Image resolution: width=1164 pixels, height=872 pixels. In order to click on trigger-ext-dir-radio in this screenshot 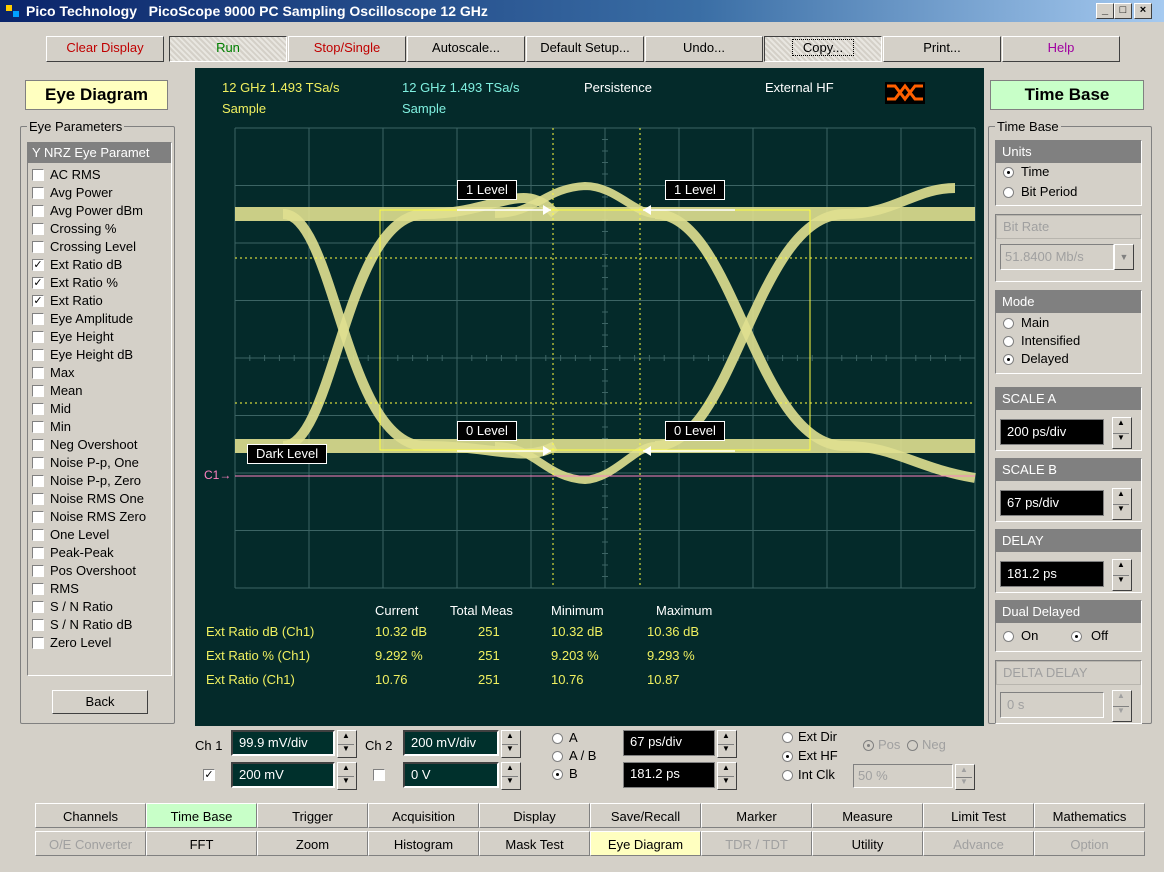, I will do `click(787, 737)`.